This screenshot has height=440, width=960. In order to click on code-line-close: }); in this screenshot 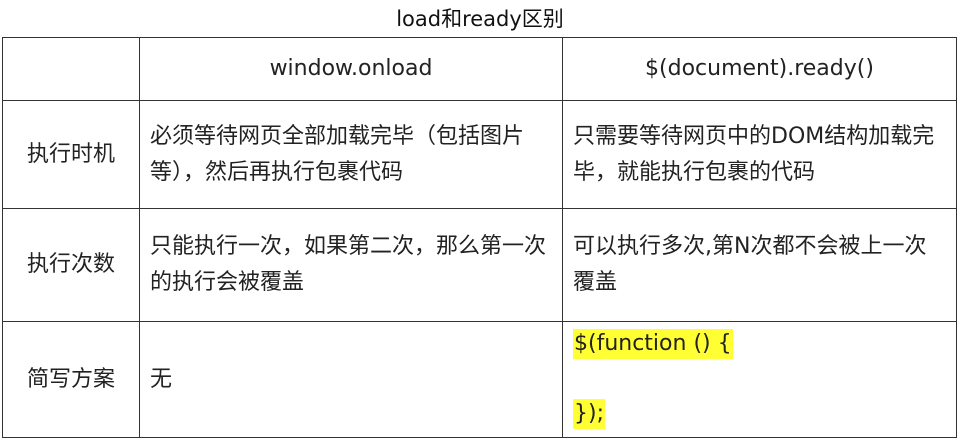, I will do `click(589, 414)`.